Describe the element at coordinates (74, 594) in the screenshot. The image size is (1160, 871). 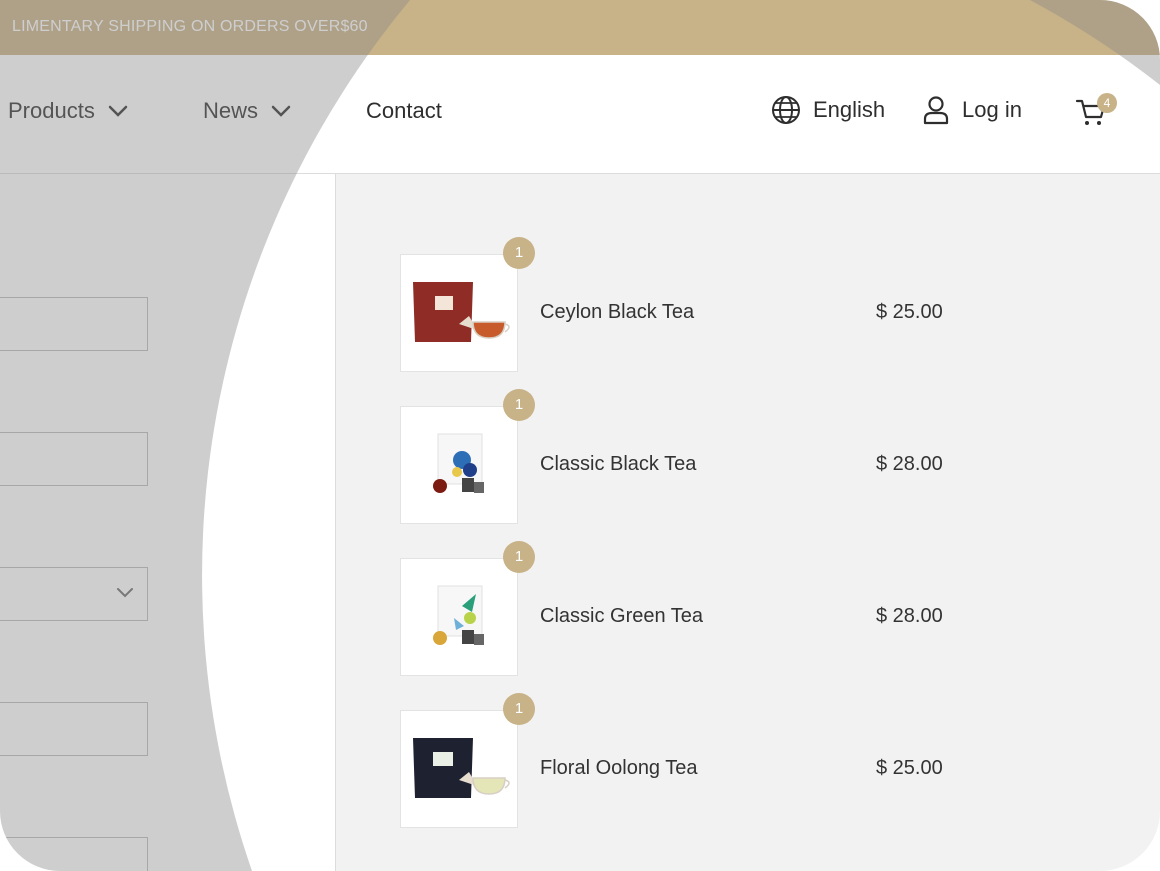
I see `form-select` at that location.